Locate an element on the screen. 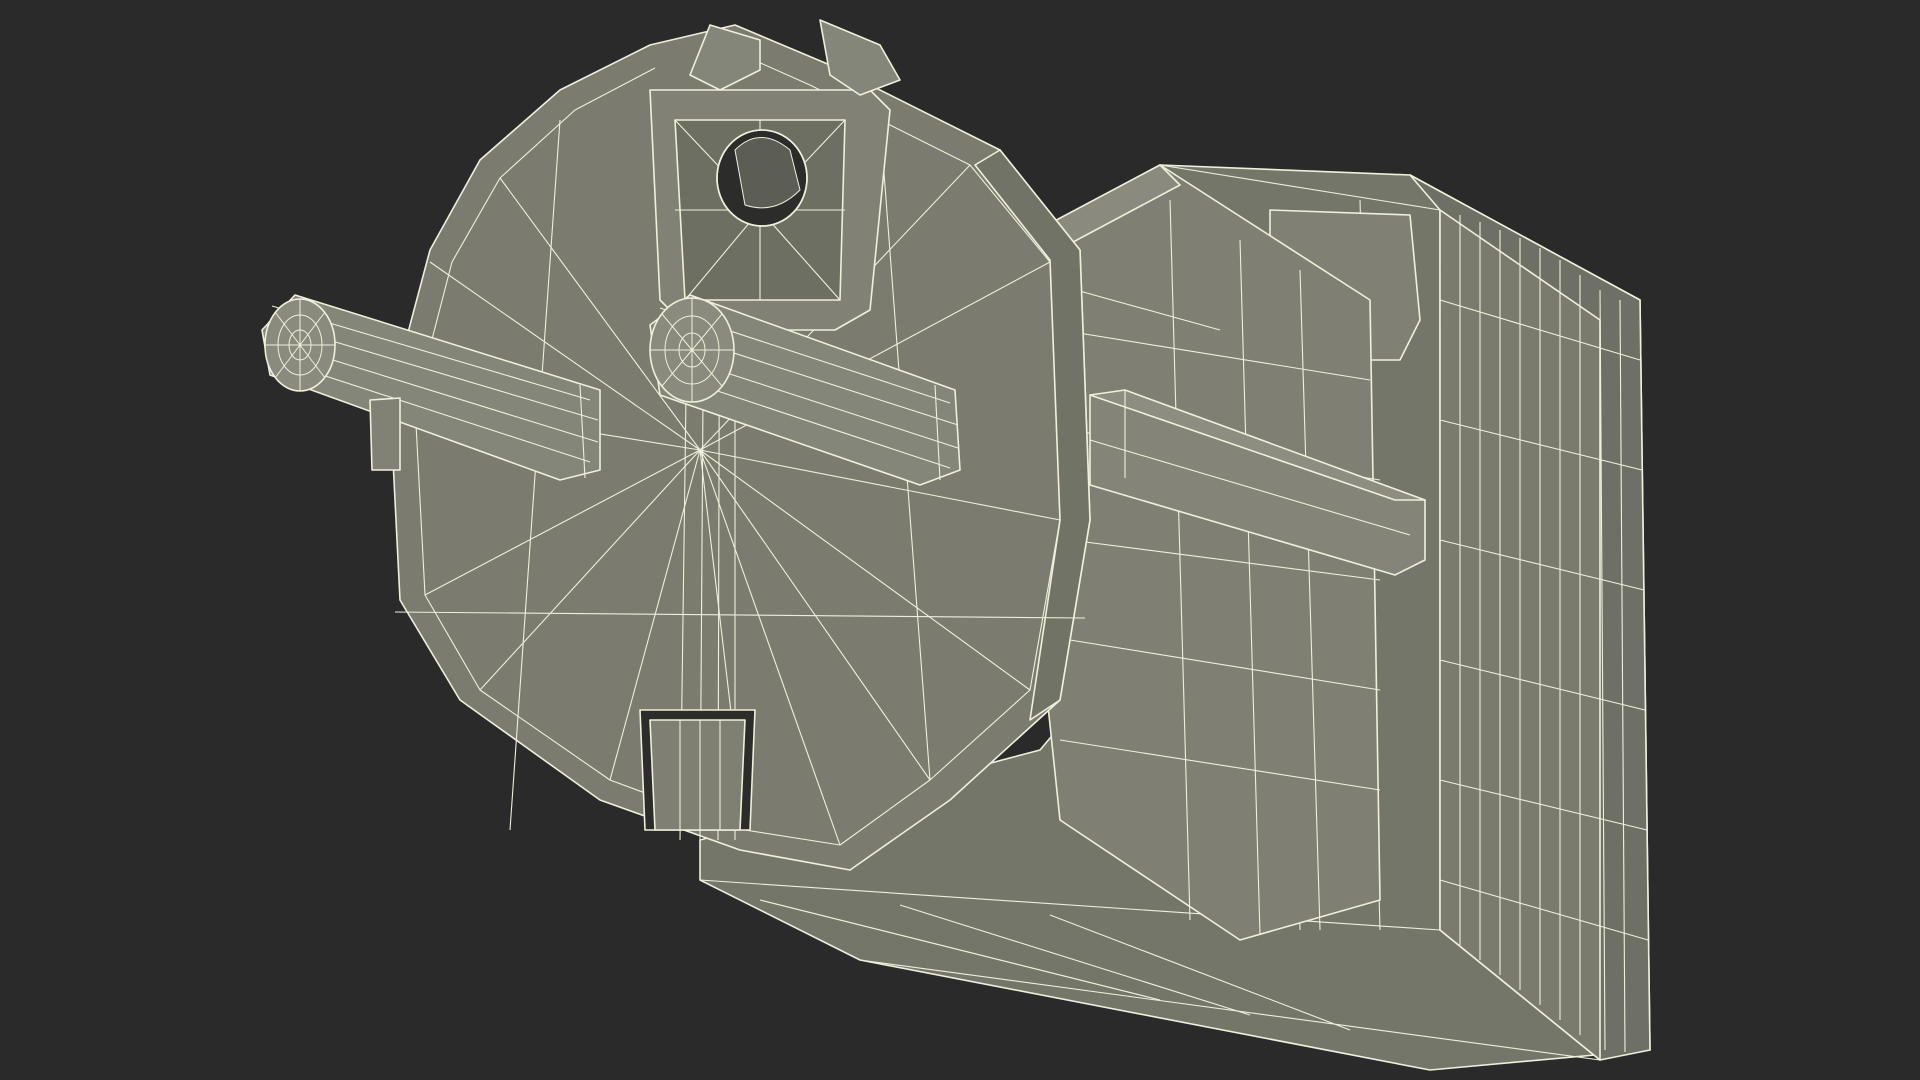 The image size is (1920, 1080). ground-hole is located at coordinates (762, 178).